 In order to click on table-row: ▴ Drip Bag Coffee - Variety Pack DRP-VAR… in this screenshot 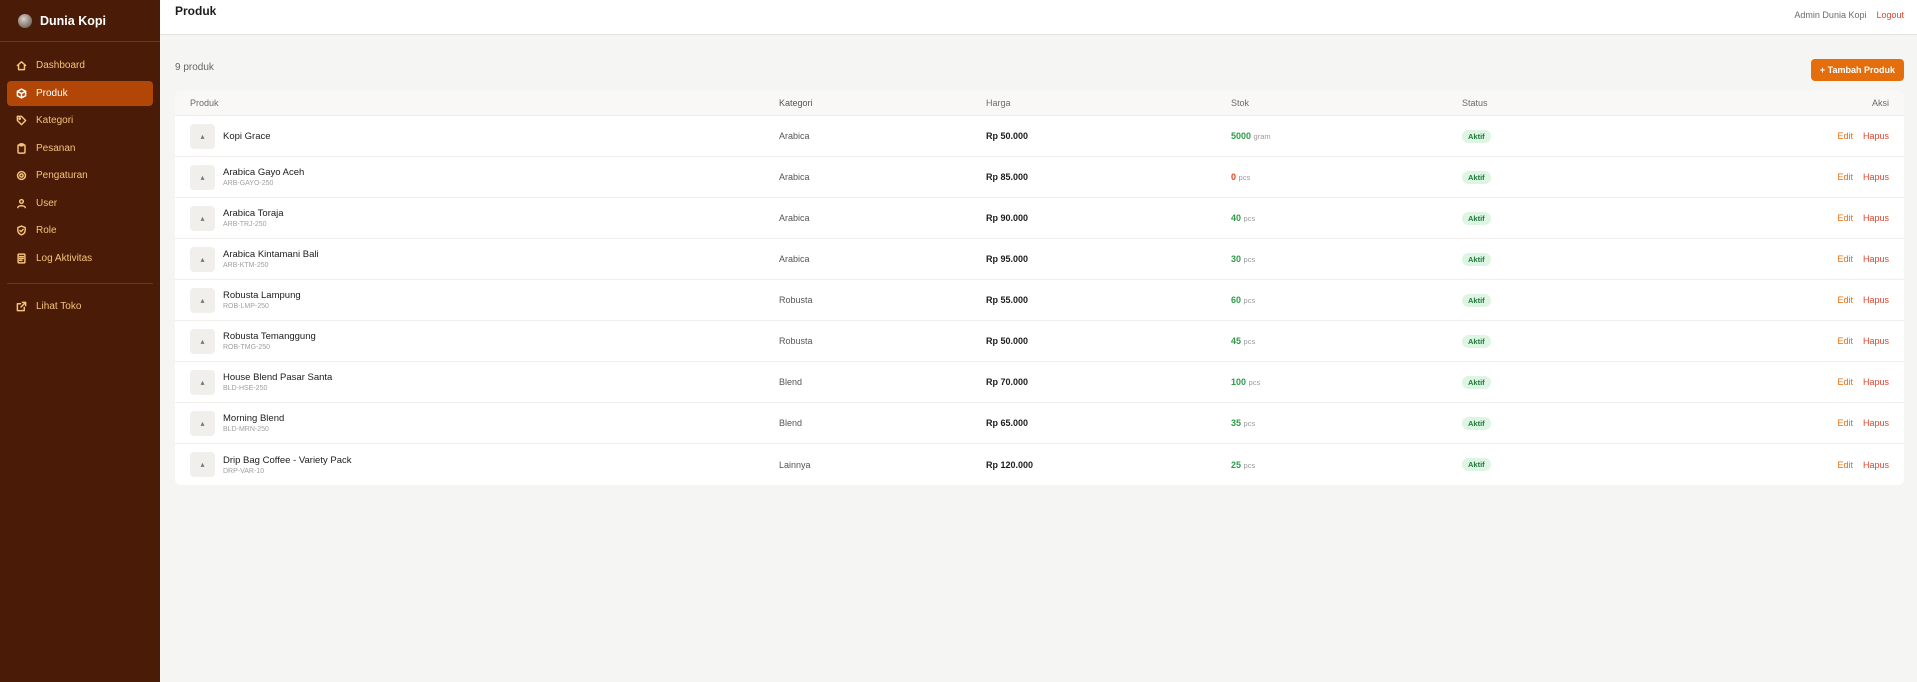, I will do `click(1039, 464)`.